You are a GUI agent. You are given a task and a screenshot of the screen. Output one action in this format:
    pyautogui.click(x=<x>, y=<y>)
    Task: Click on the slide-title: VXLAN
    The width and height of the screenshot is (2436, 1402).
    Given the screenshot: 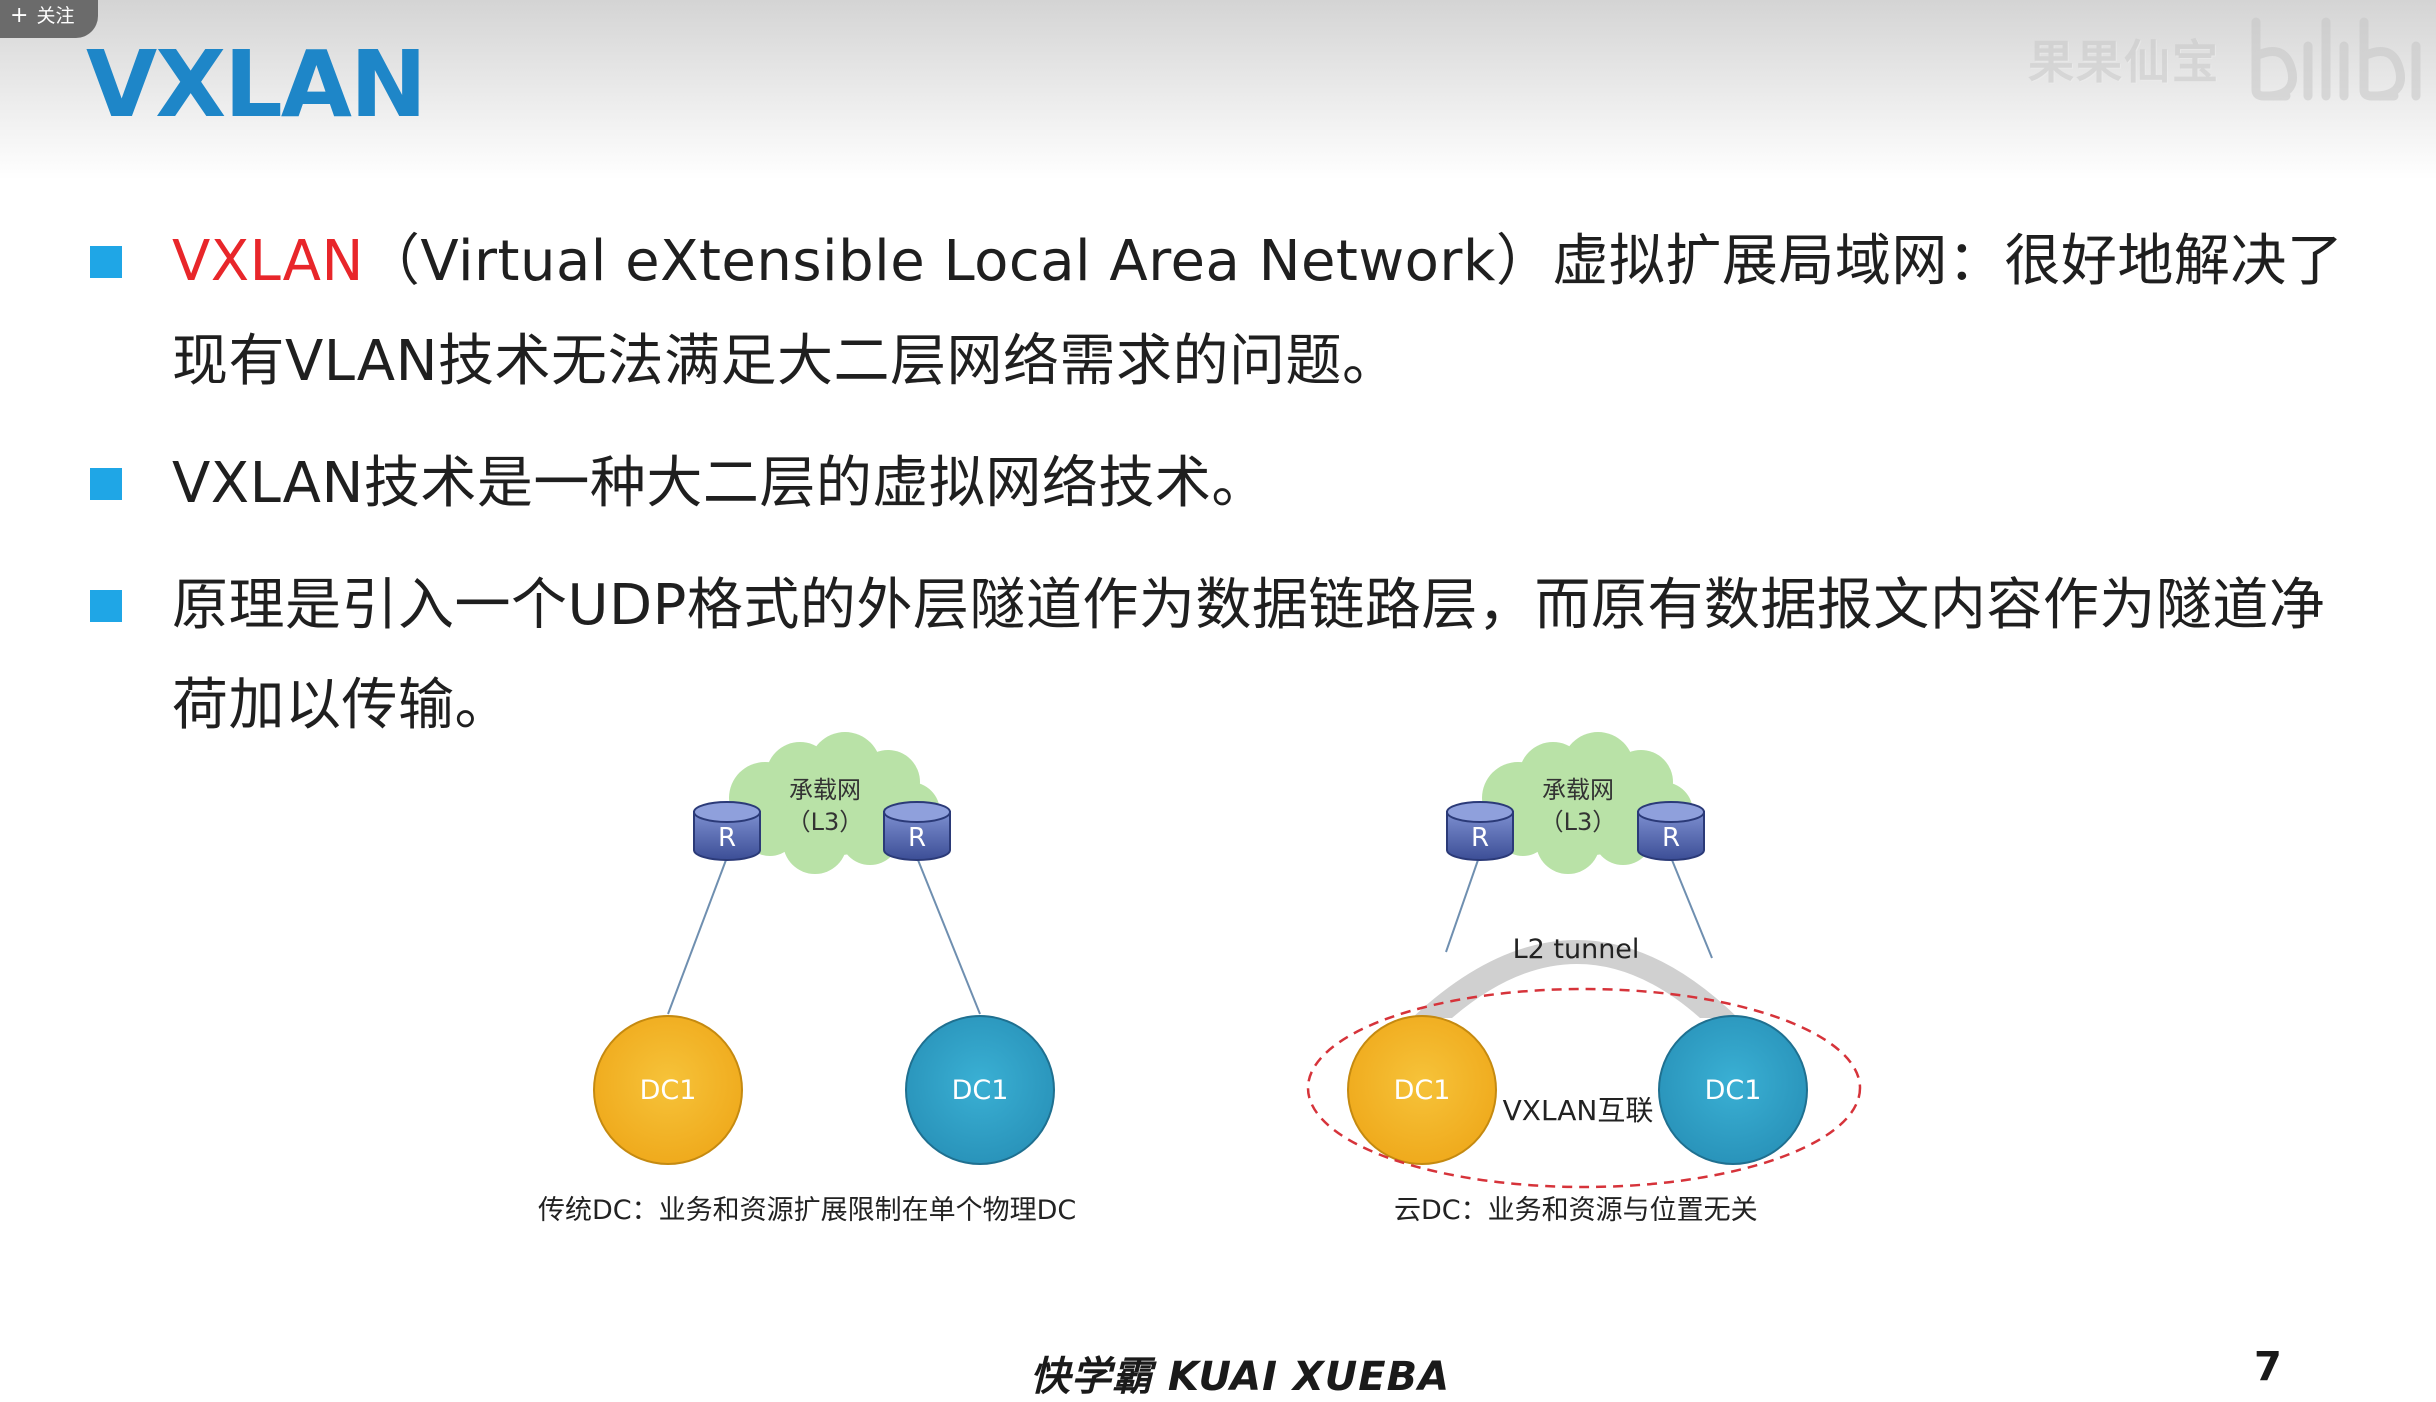 What is the action you would take?
    pyautogui.click(x=256, y=84)
    